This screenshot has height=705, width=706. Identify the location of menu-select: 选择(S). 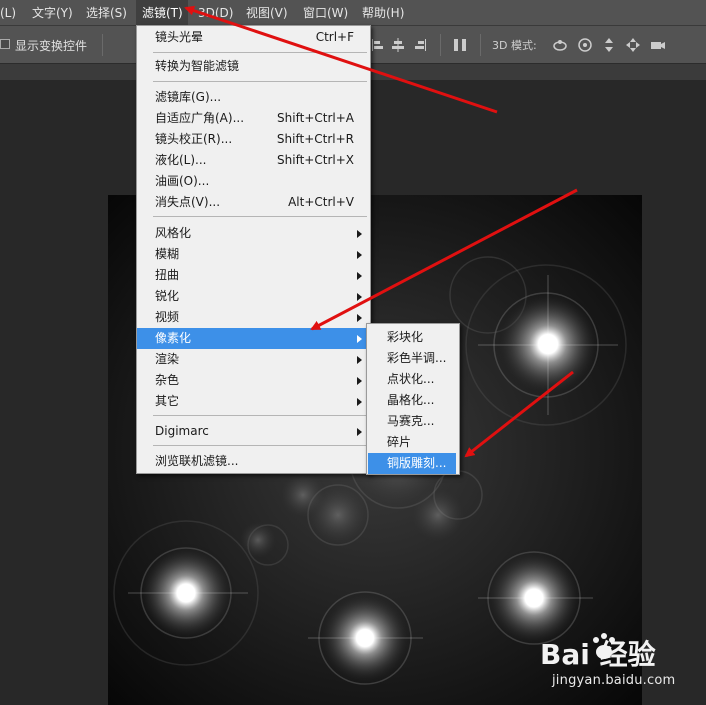
(106, 13).